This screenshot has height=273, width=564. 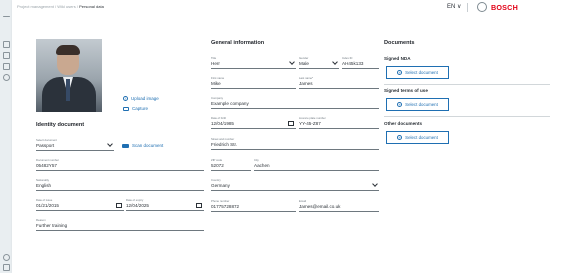 I want to click on street-field: Street and number Friedrich Str., so click(x=295, y=143).